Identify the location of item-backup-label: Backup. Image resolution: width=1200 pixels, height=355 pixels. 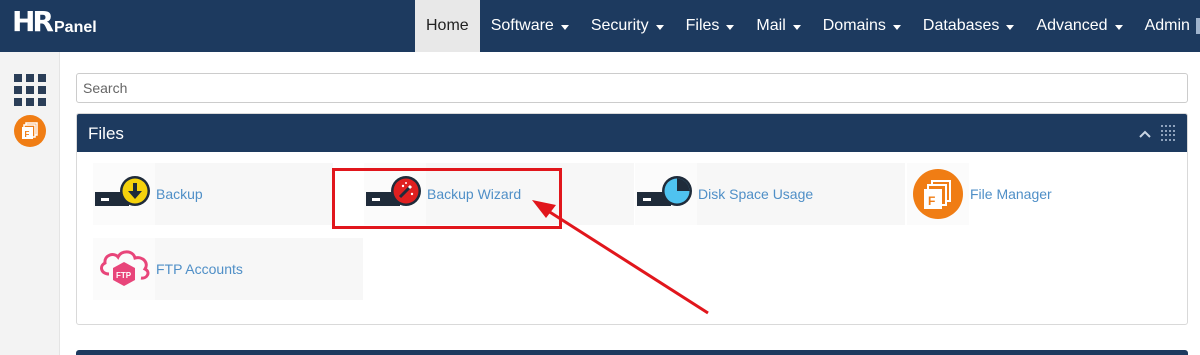
(179, 194).